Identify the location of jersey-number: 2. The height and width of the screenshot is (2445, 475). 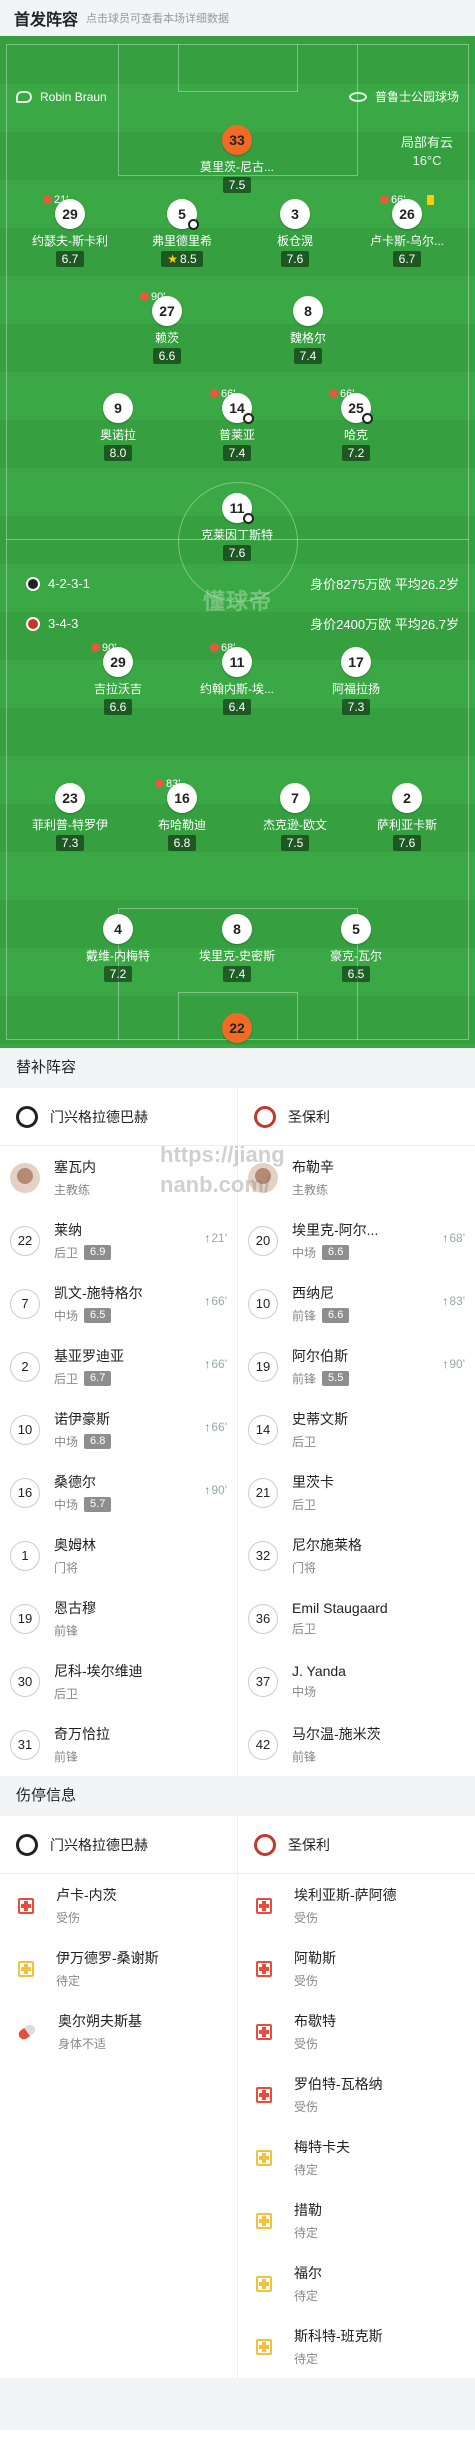
(407, 798).